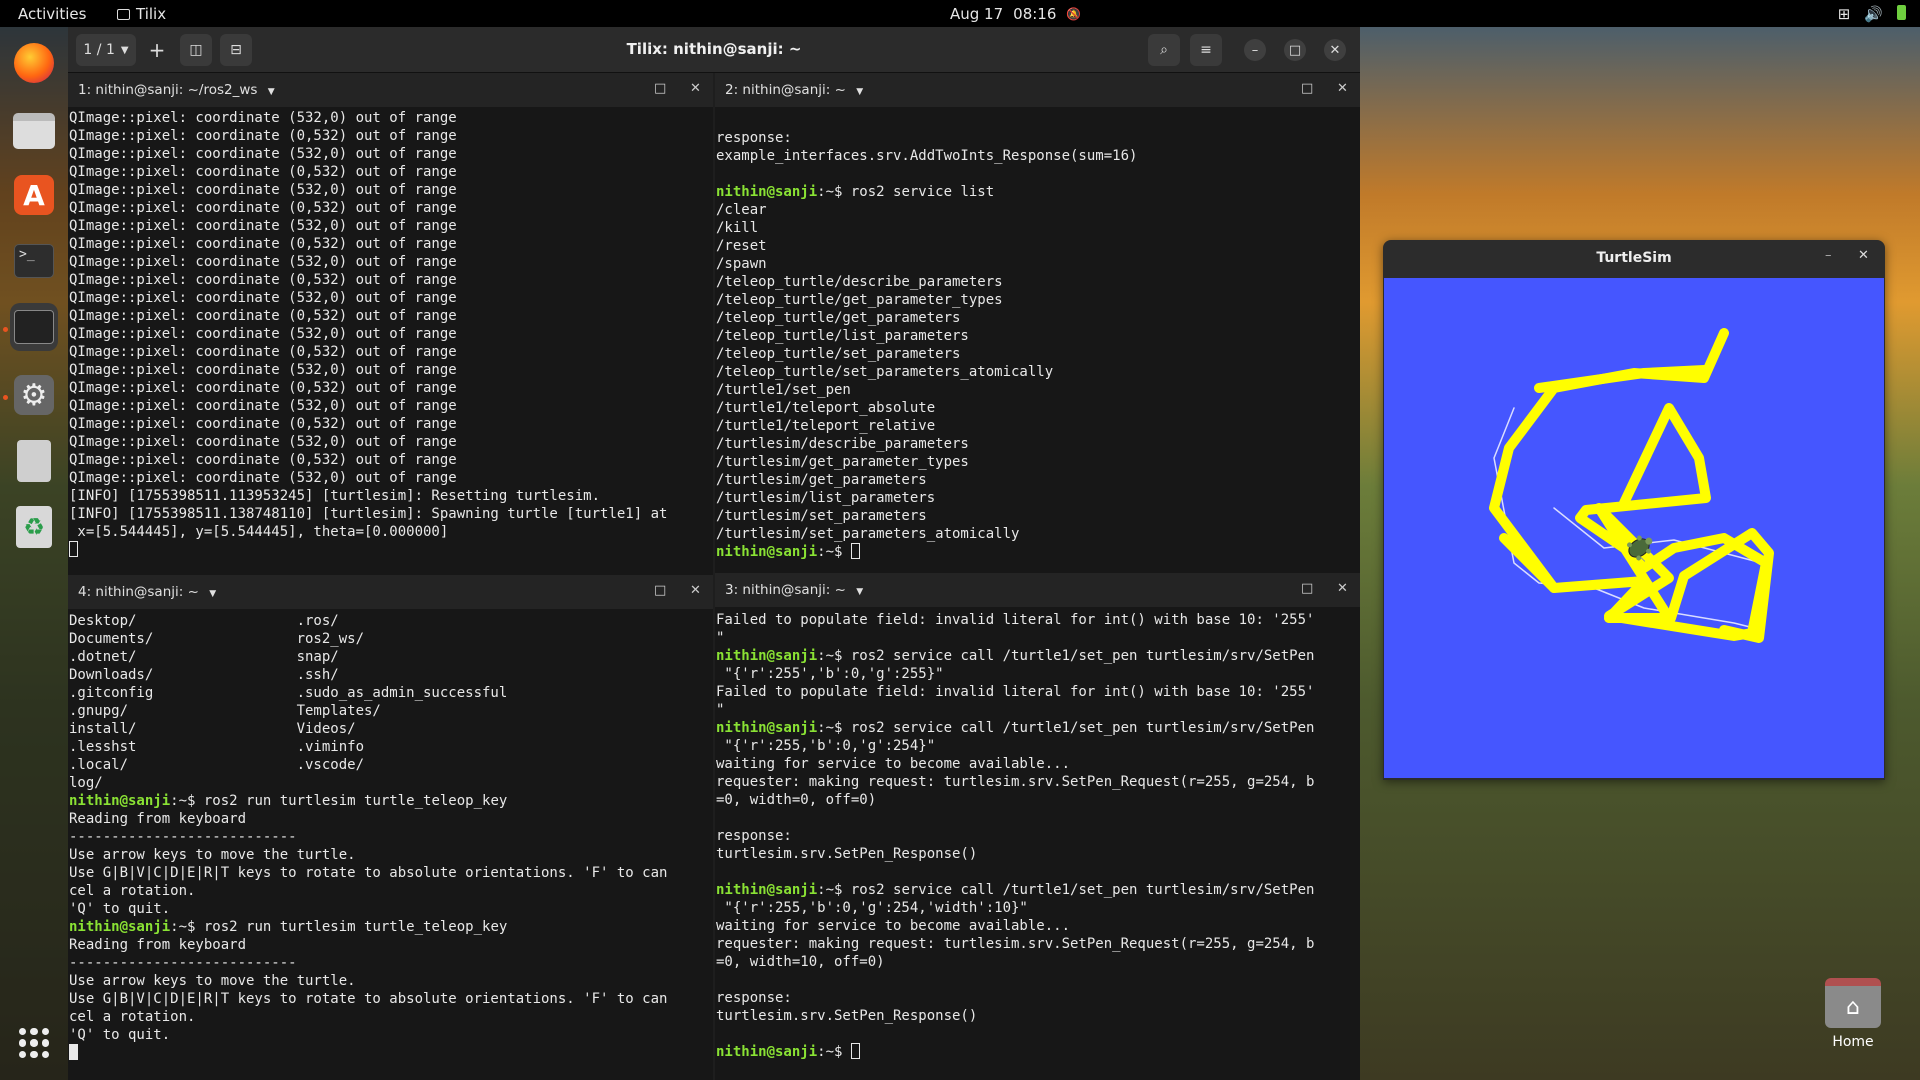 The image size is (1920, 1080). Describe the element at coordinates (906, 192) in the screenshot. I see `line-text: :~$ ros2 service list` at that location.